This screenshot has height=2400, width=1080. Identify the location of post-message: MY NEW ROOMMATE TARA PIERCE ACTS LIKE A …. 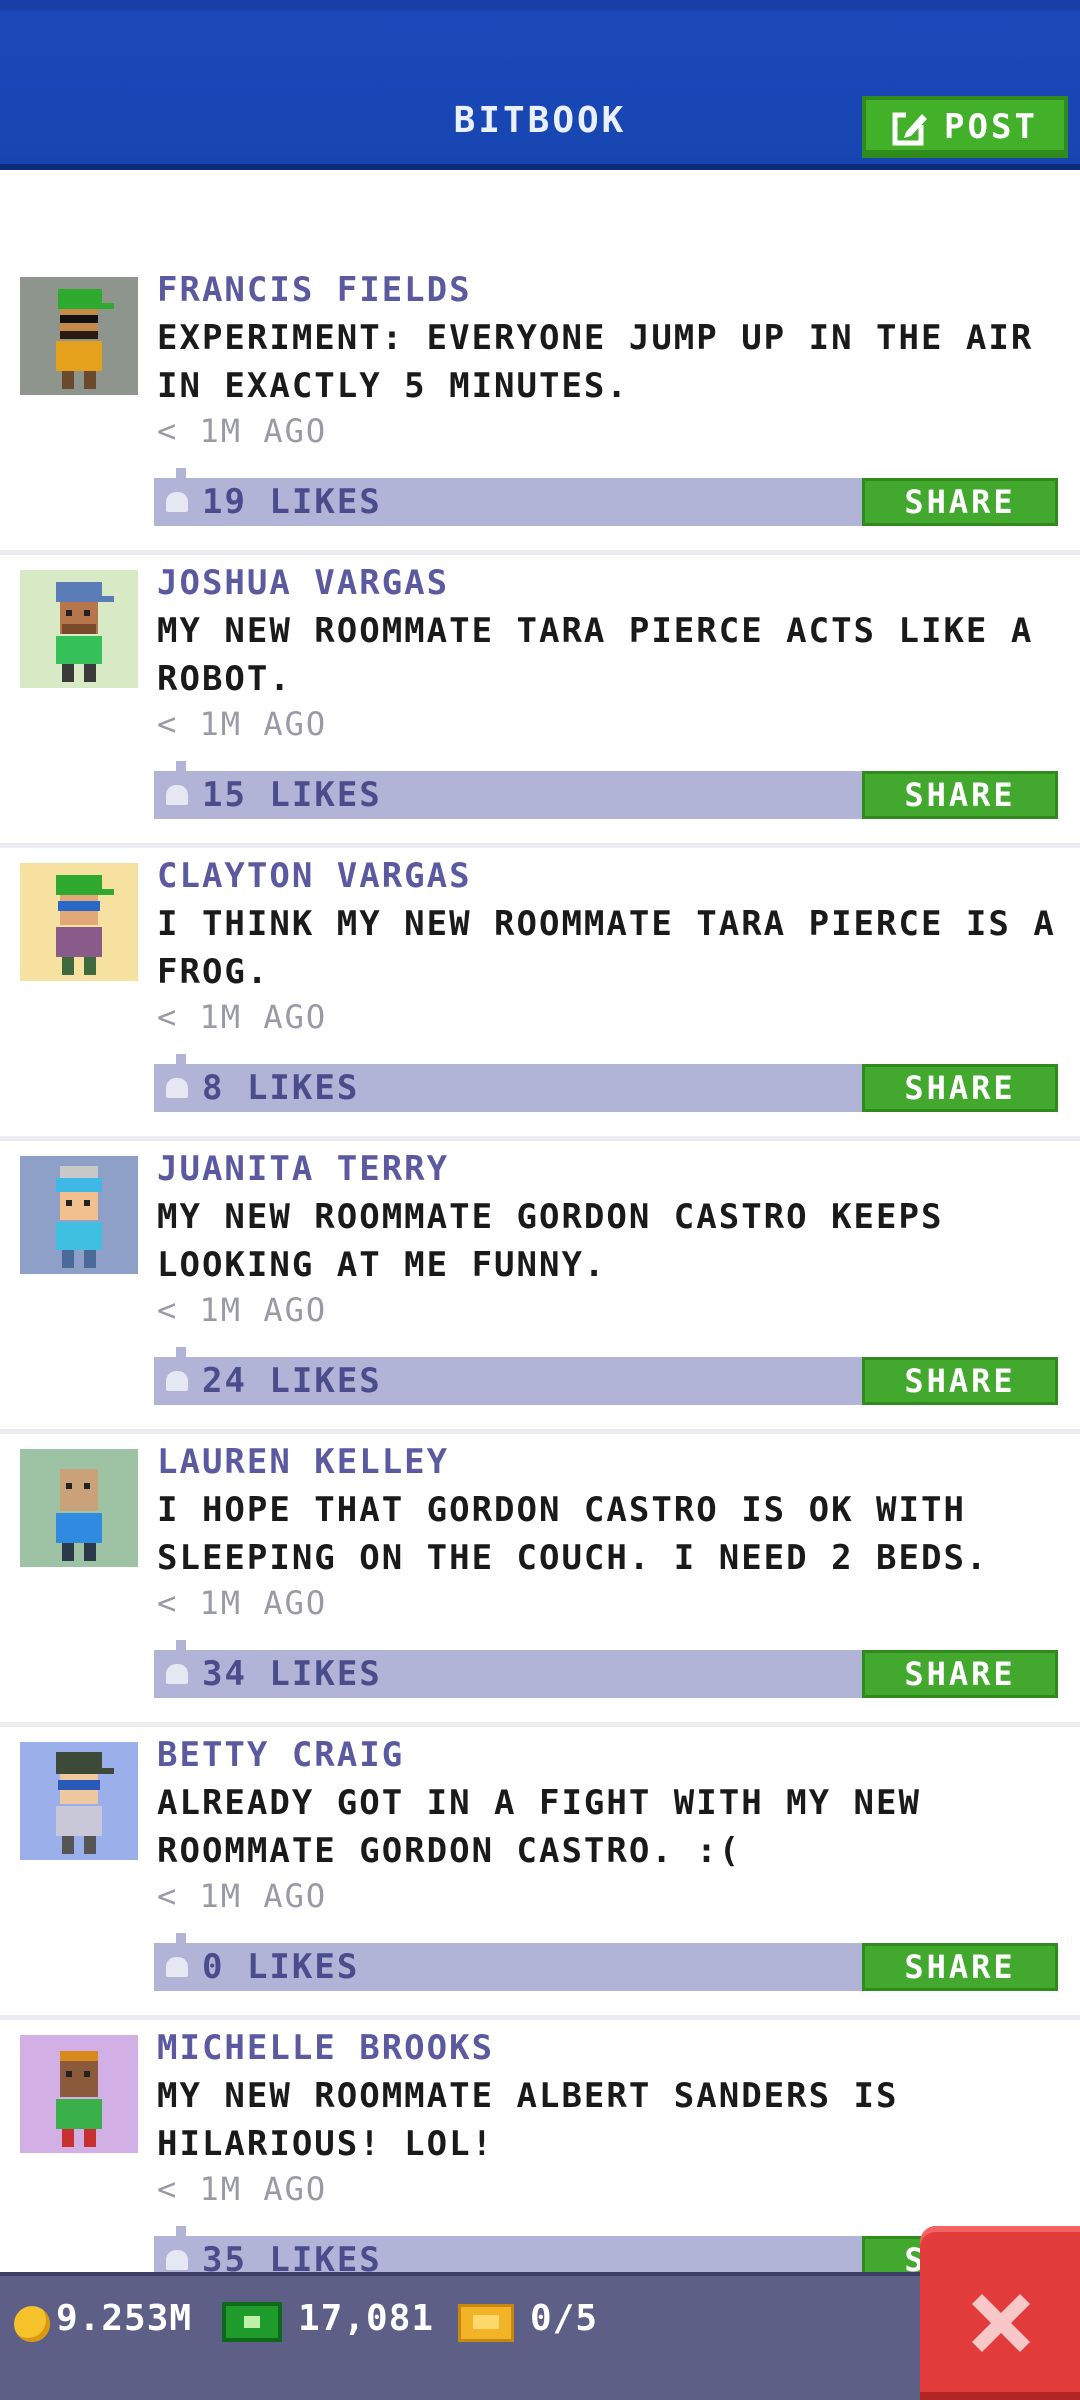
(595, 655).